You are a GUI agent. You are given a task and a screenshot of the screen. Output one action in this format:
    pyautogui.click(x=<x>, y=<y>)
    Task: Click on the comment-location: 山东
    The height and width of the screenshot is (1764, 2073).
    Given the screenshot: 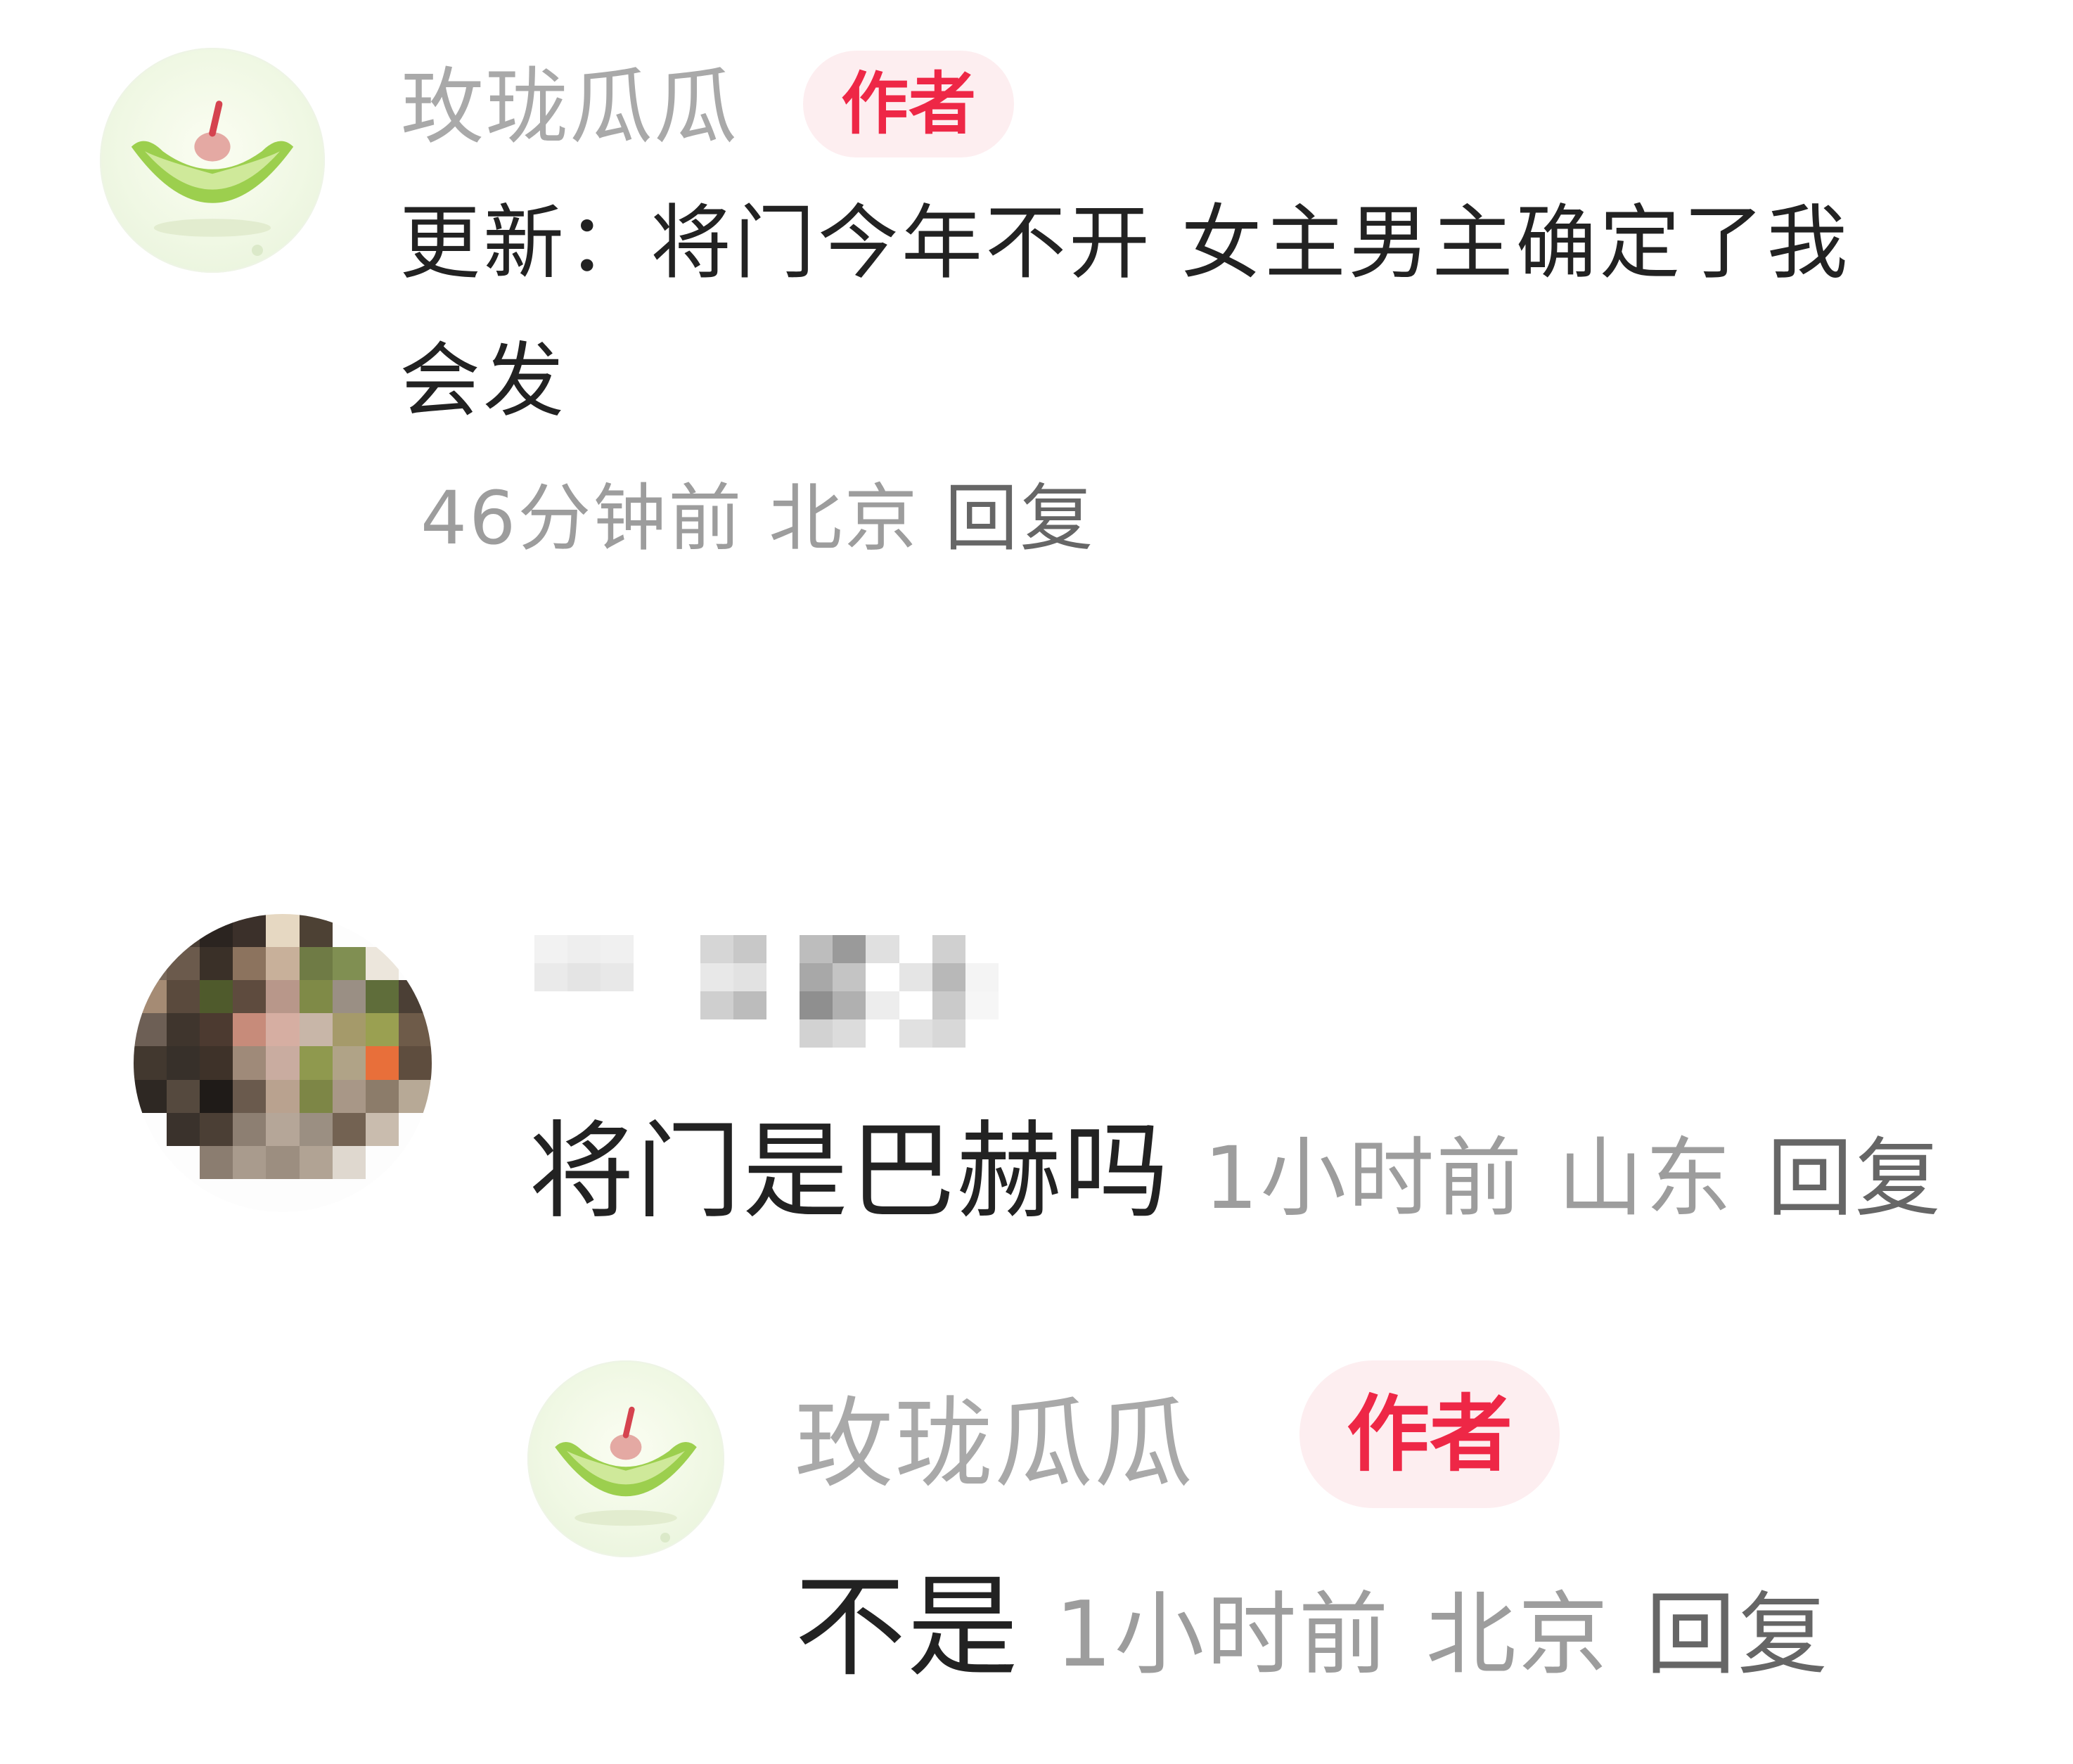 What is the action you would take?
    pyautogui.click(x=1646, y=1178)
    